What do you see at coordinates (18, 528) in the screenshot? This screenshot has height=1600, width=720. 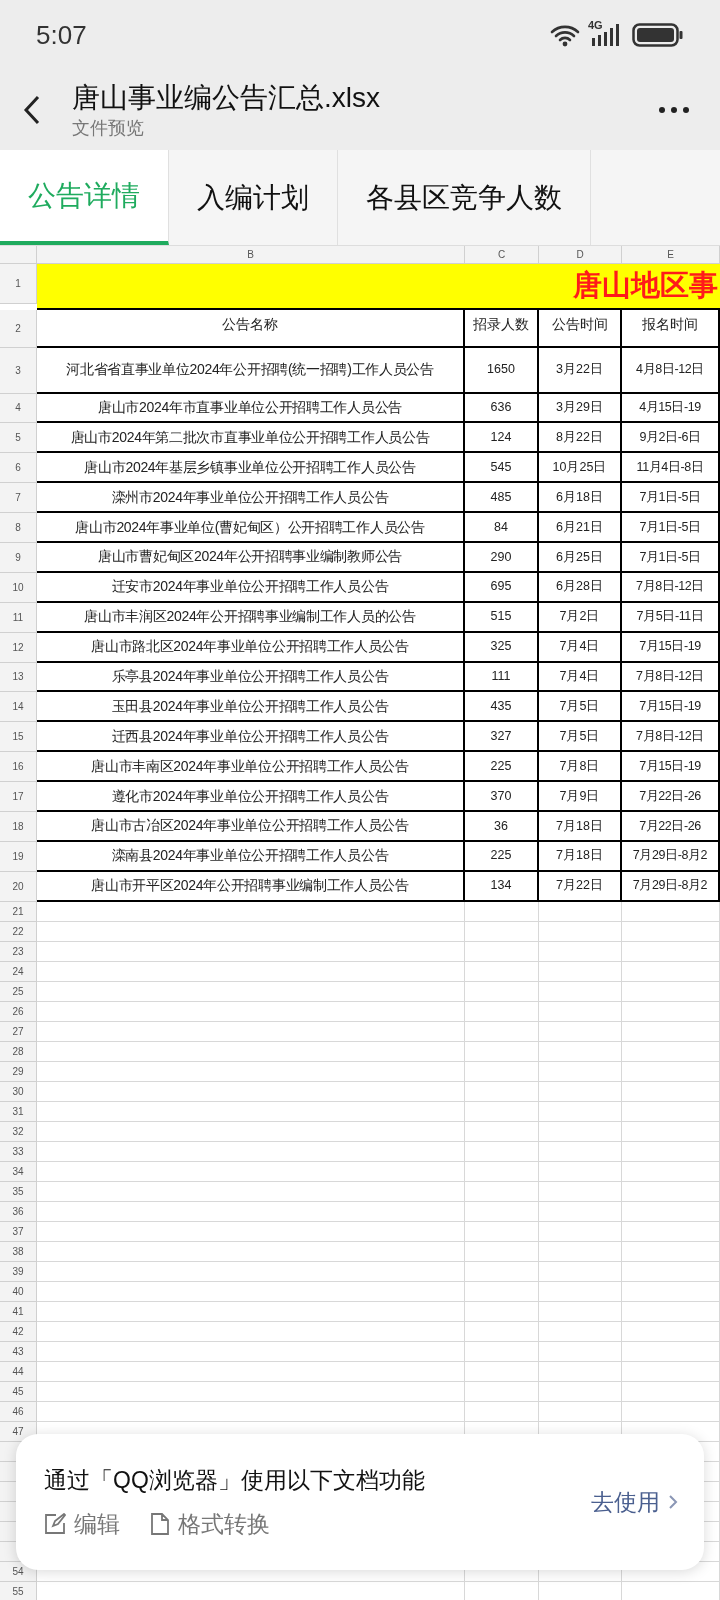 I see `row-number: 8` at bounding box center [18, 528].